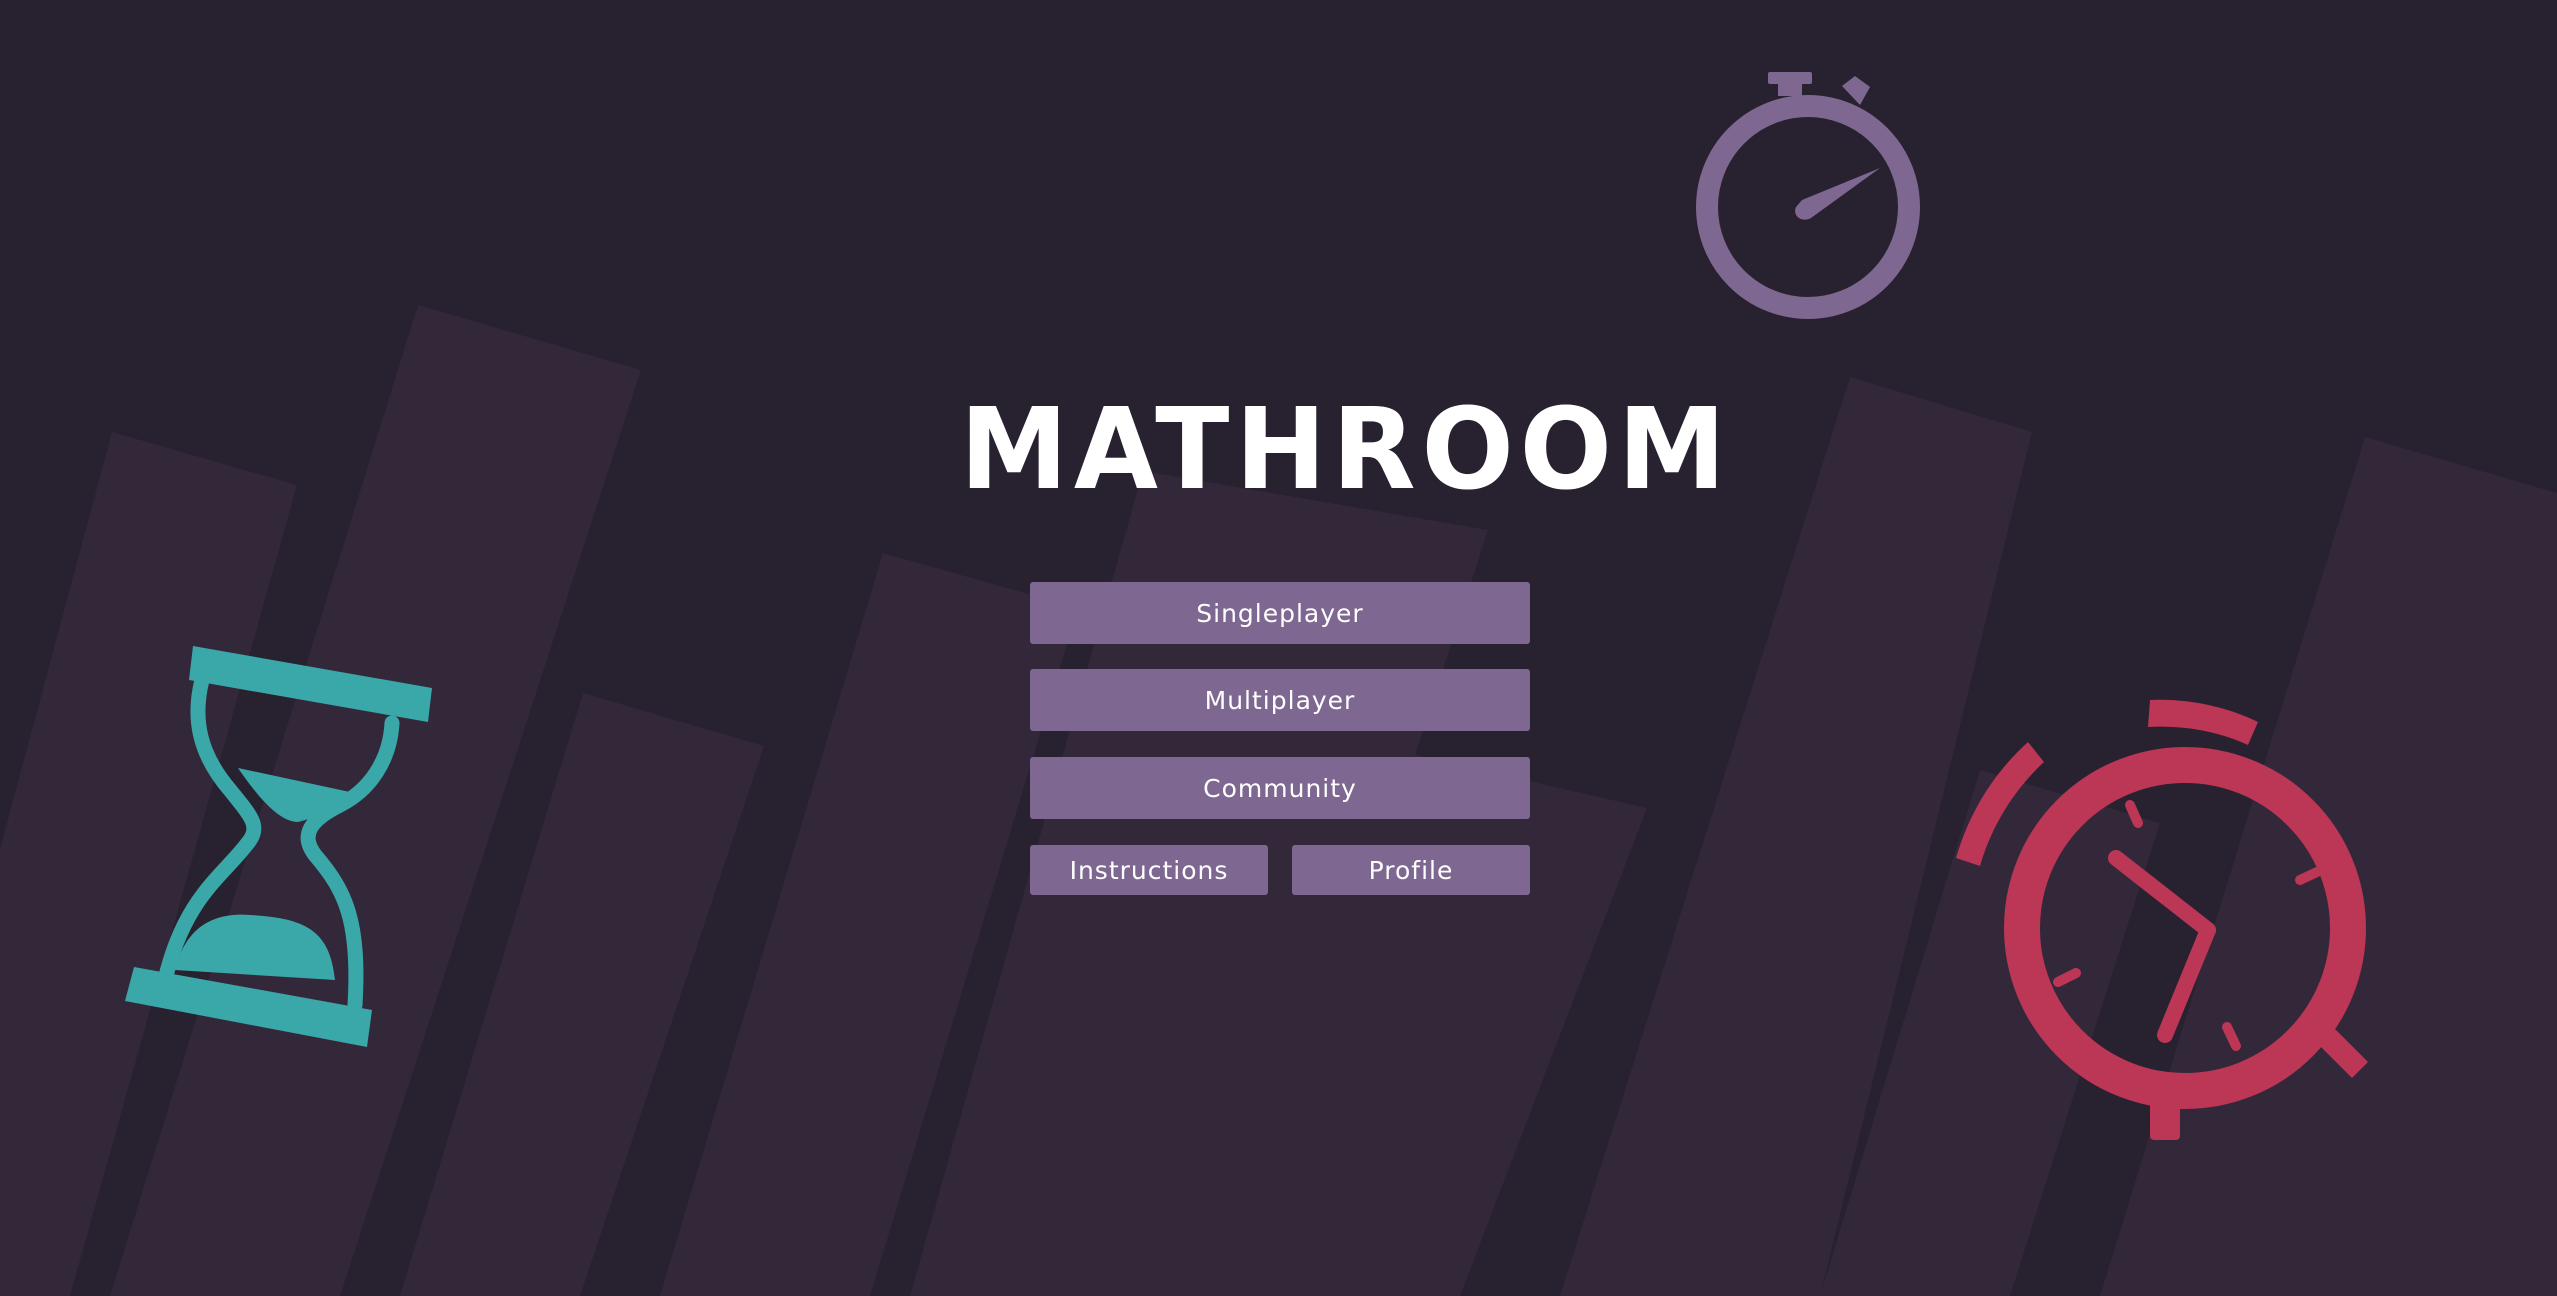  Describe the element at coordinates (1149, 870) in the screenshot. I see `instructions-button: Instructions` at that location.